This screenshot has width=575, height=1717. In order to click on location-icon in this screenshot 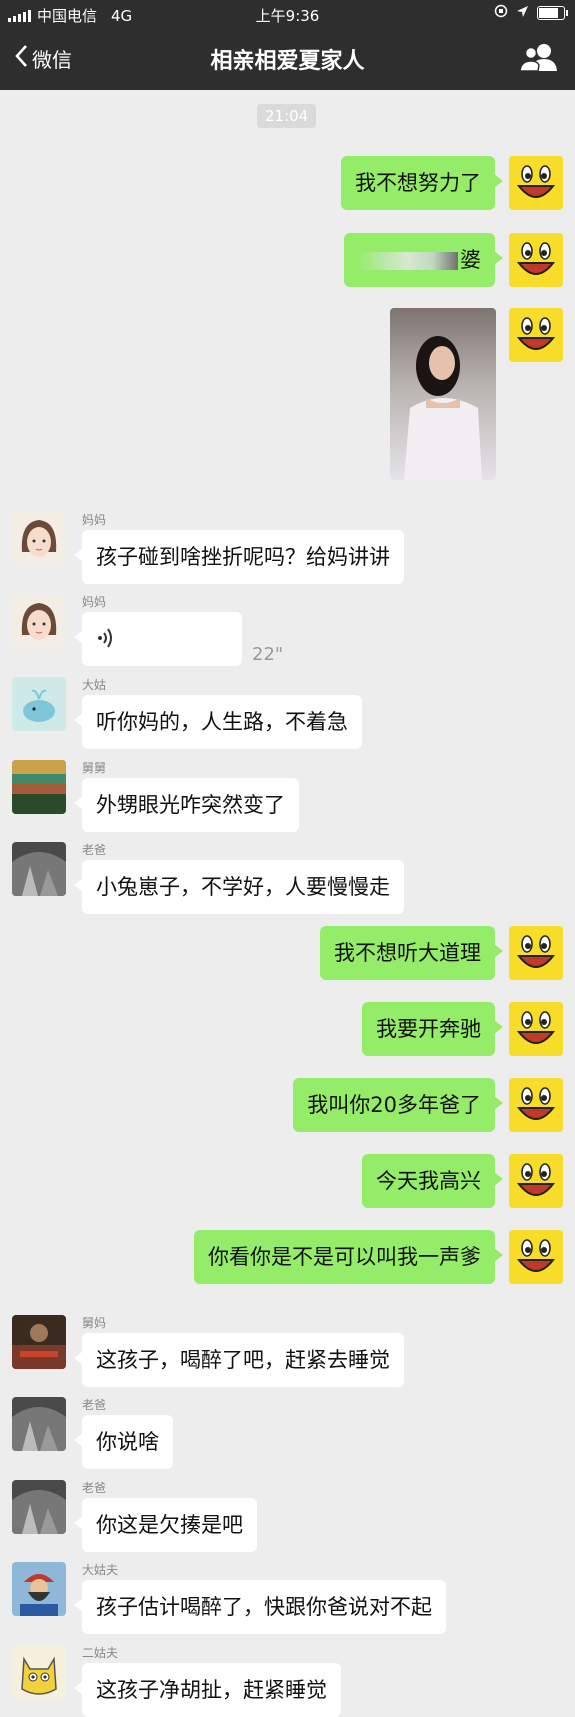, I will do `click(522, 13)`.